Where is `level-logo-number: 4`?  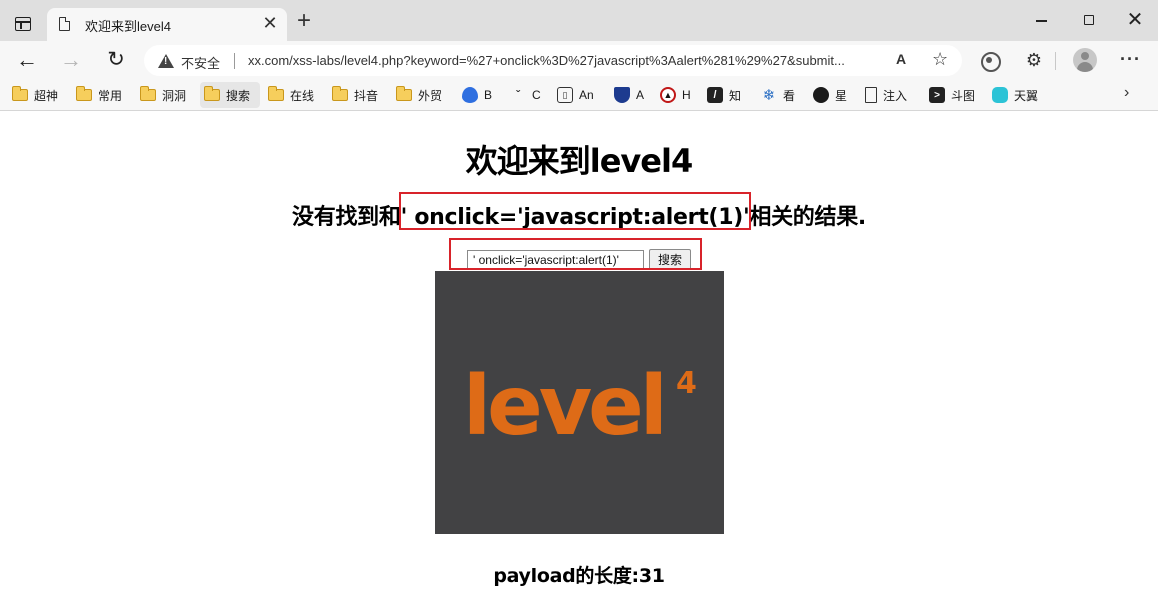 level-logo-number: 4 is located at coordinates (686, 383).